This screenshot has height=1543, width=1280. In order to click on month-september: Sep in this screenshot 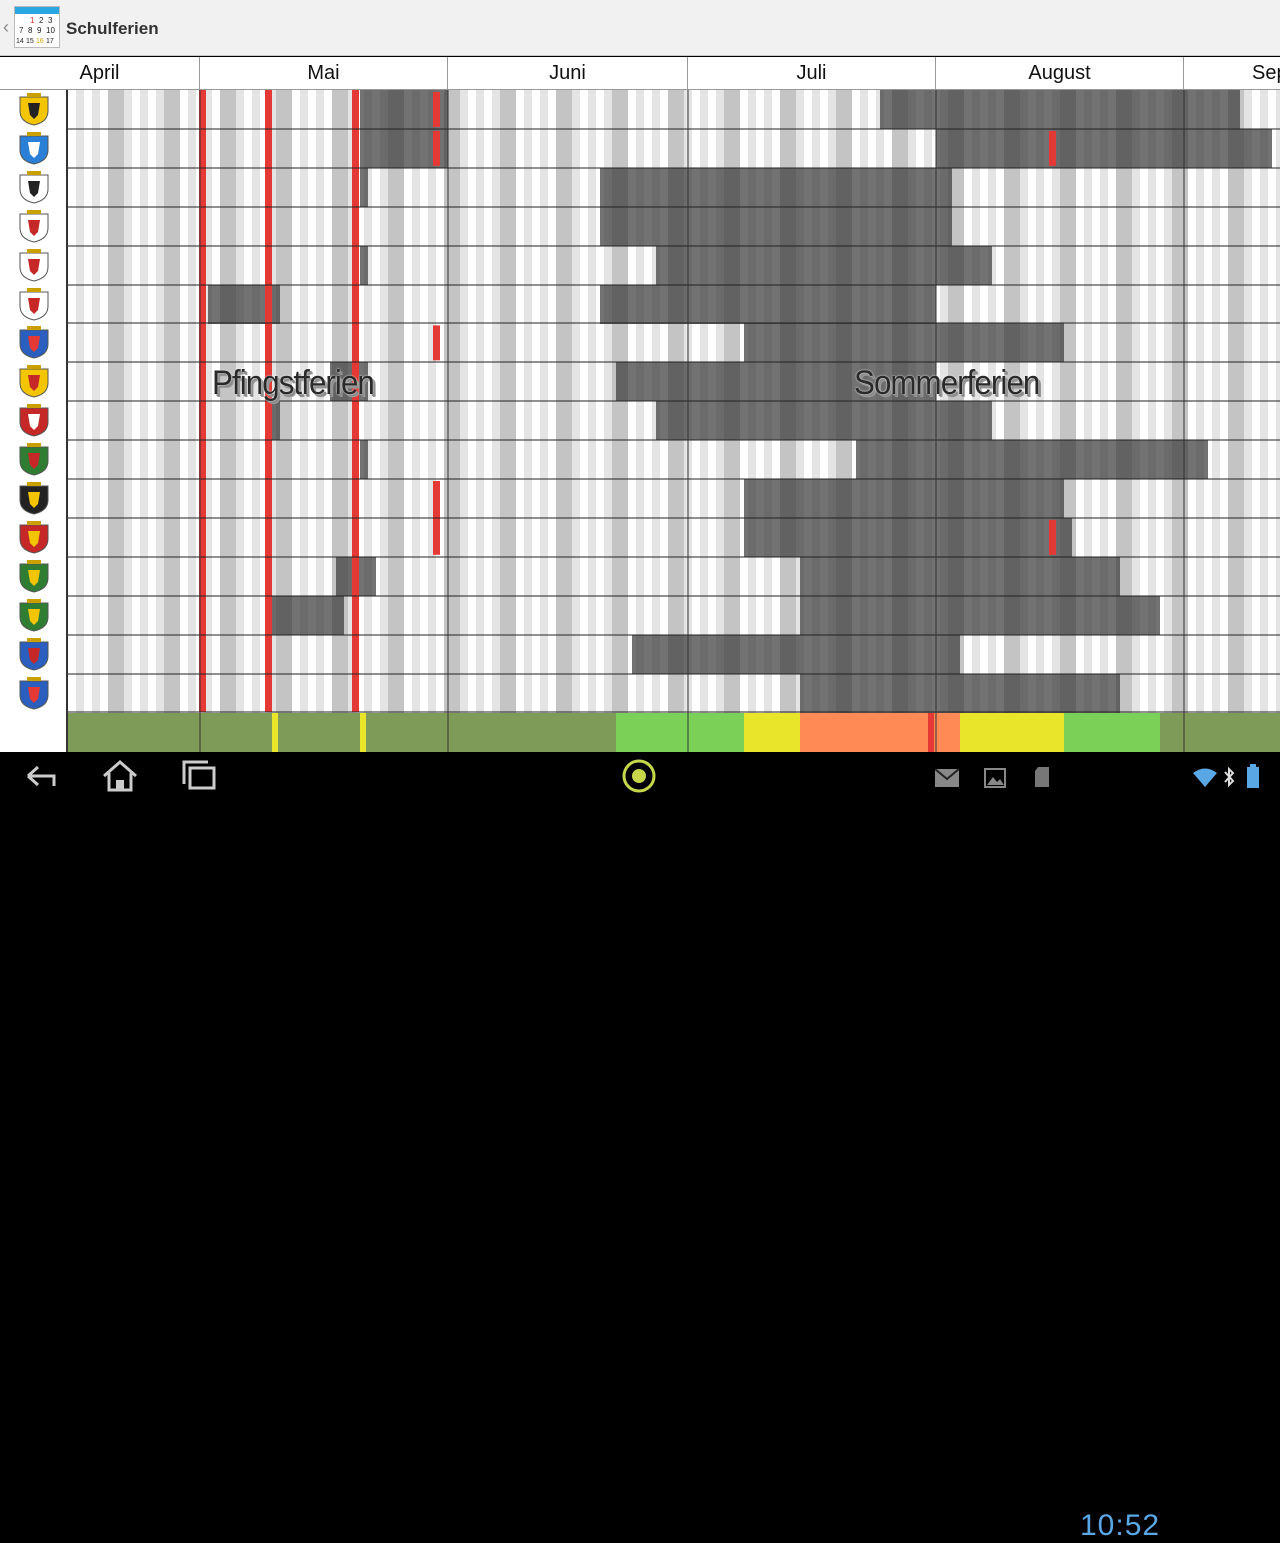, I will do `click(1232, 73)`.